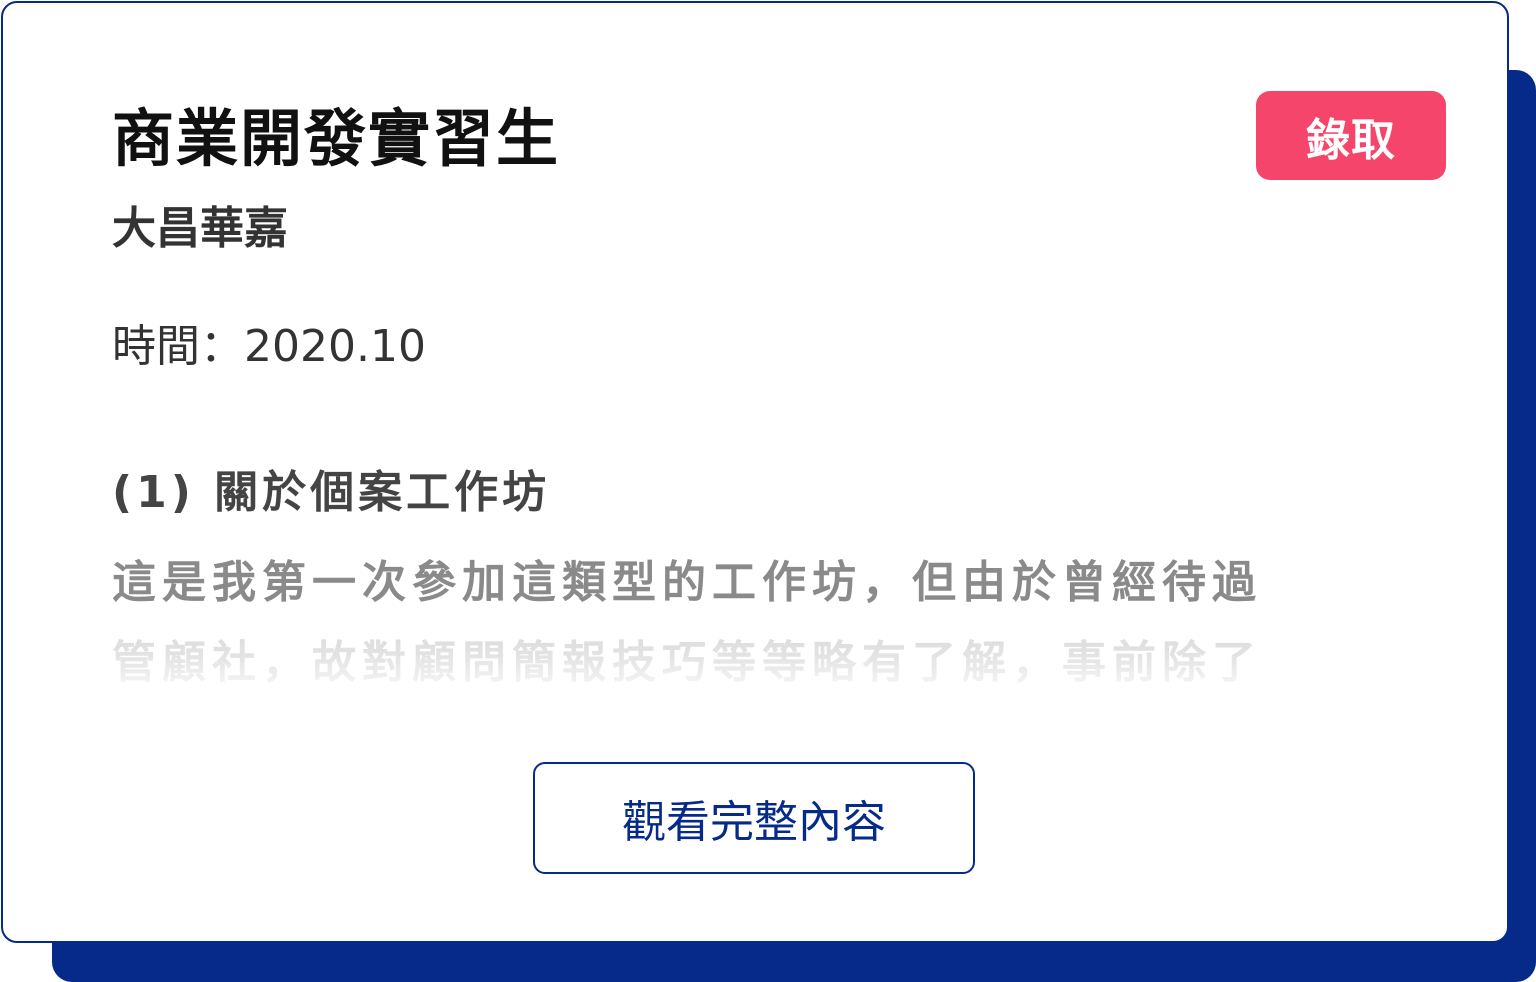  What do you see at coordinates (1351, 135) in the screenshot?
I see `status-badge: 錄取` at bounding box center [1351, 135].